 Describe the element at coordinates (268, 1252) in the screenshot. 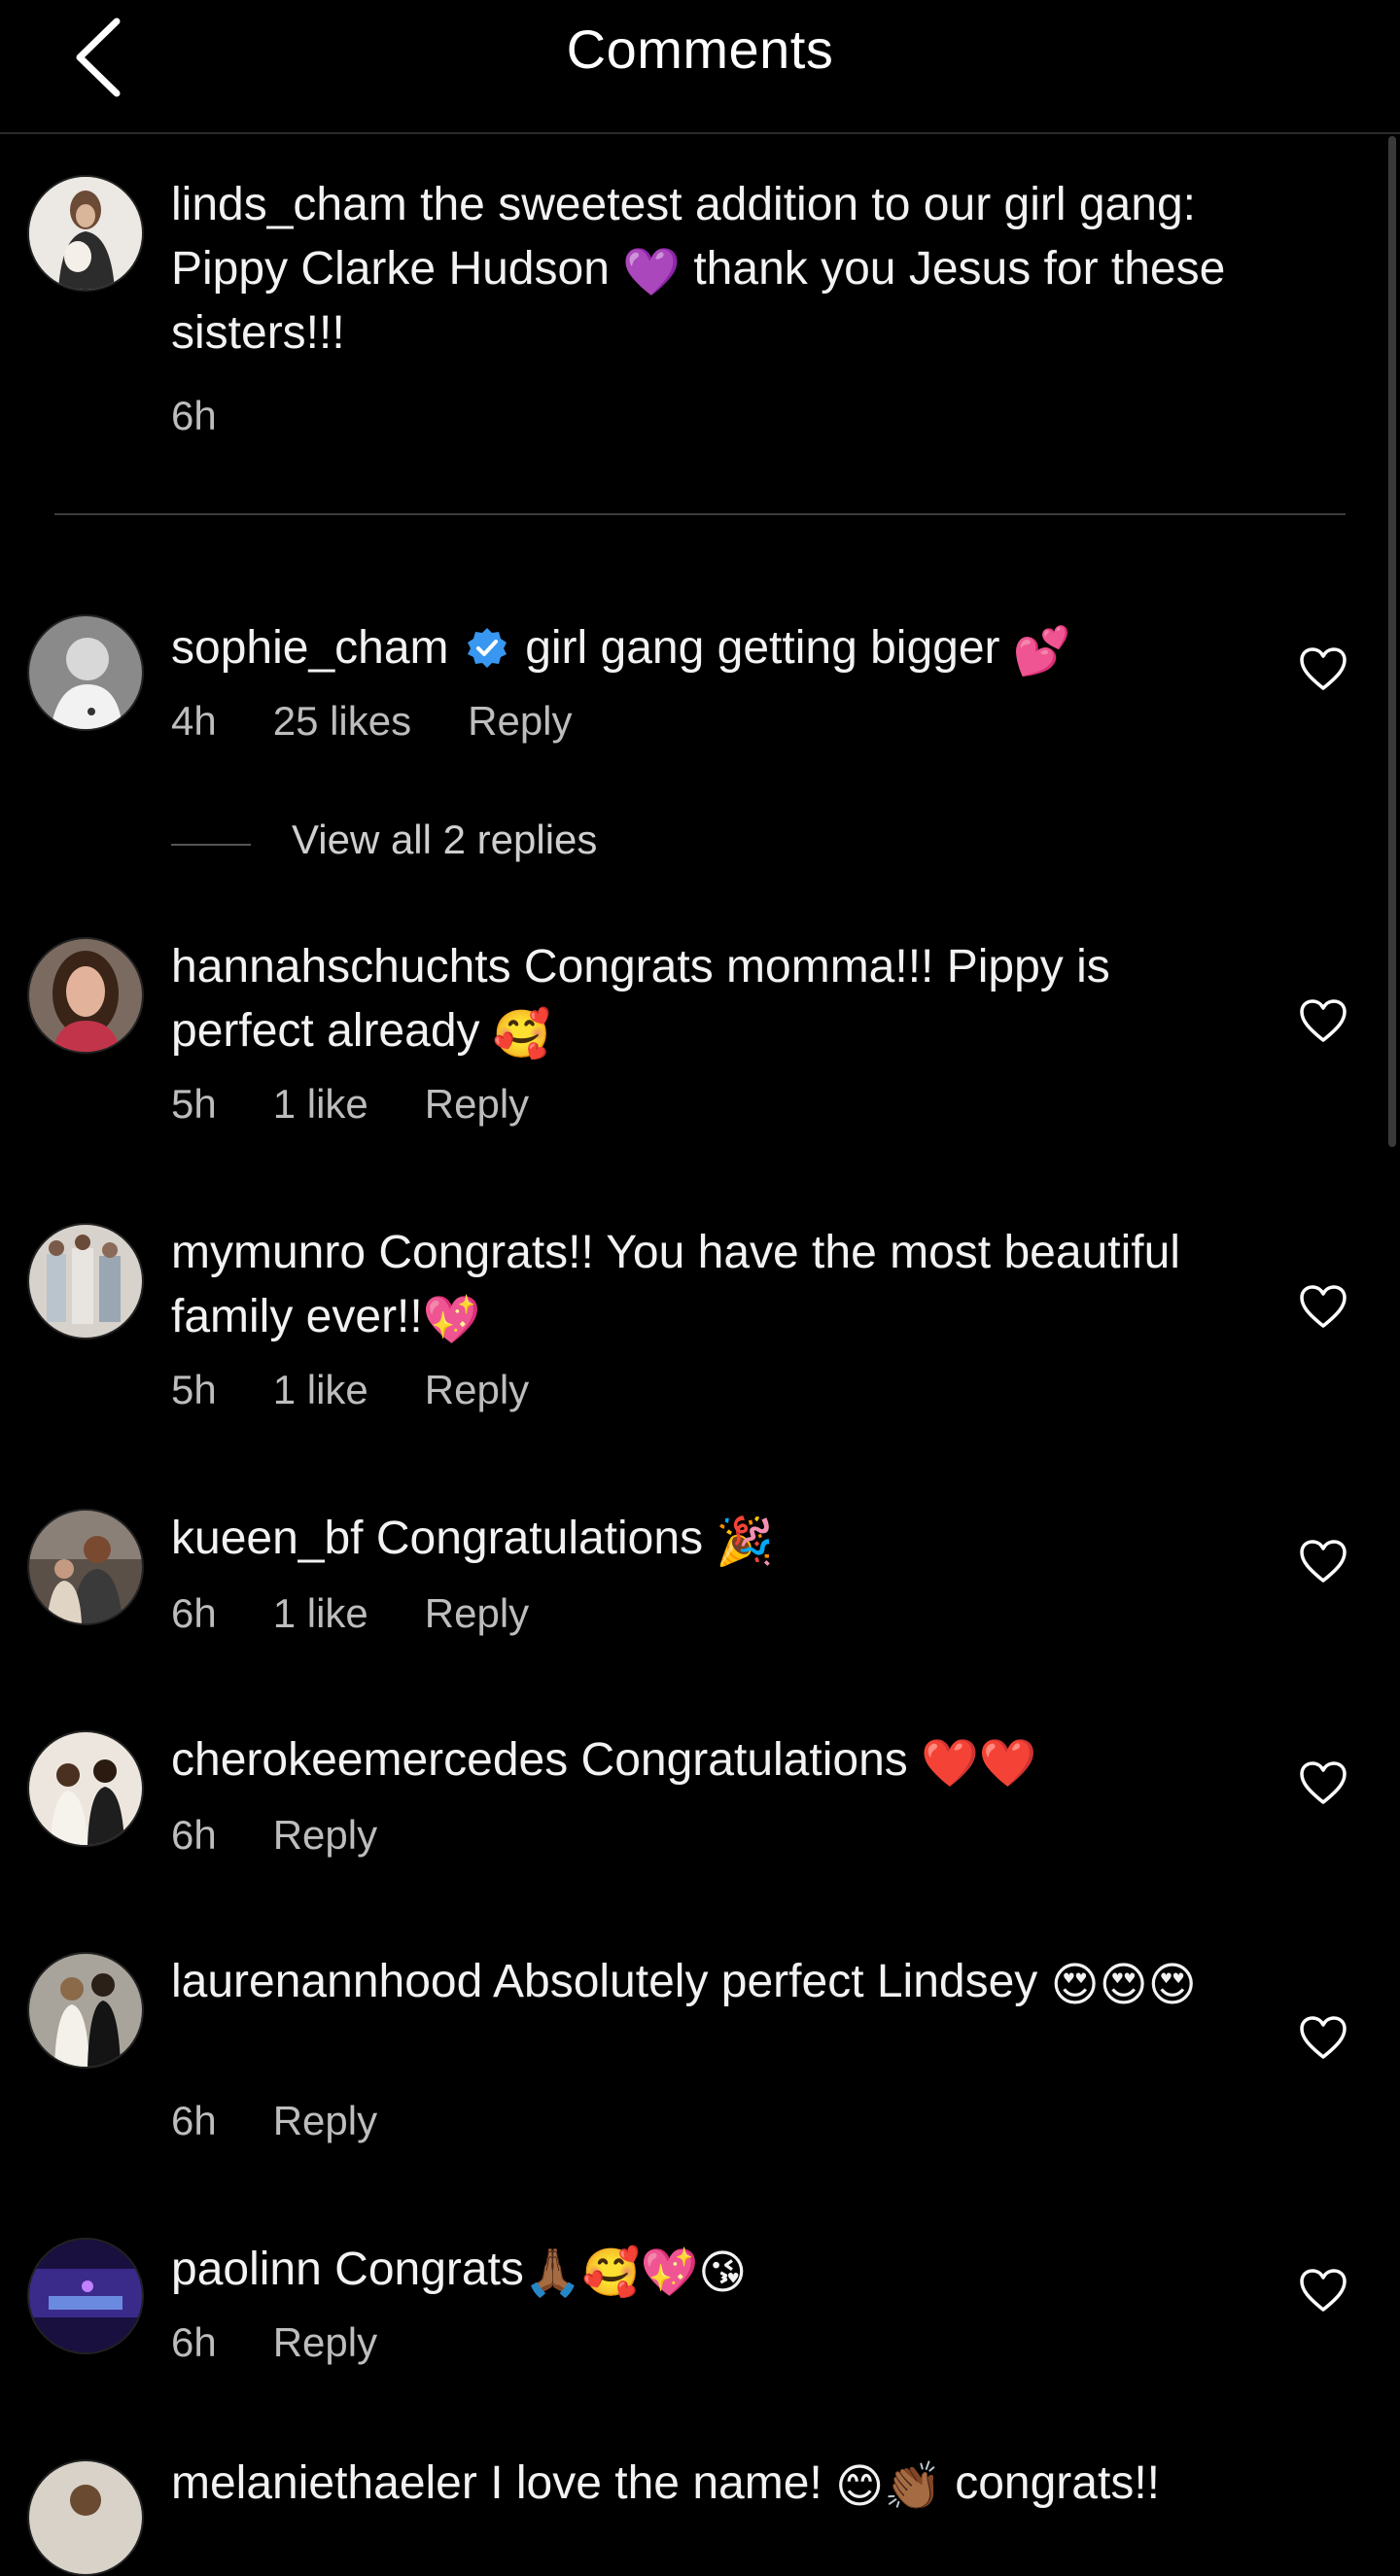

I see `comment-username: mymunro` at that location.